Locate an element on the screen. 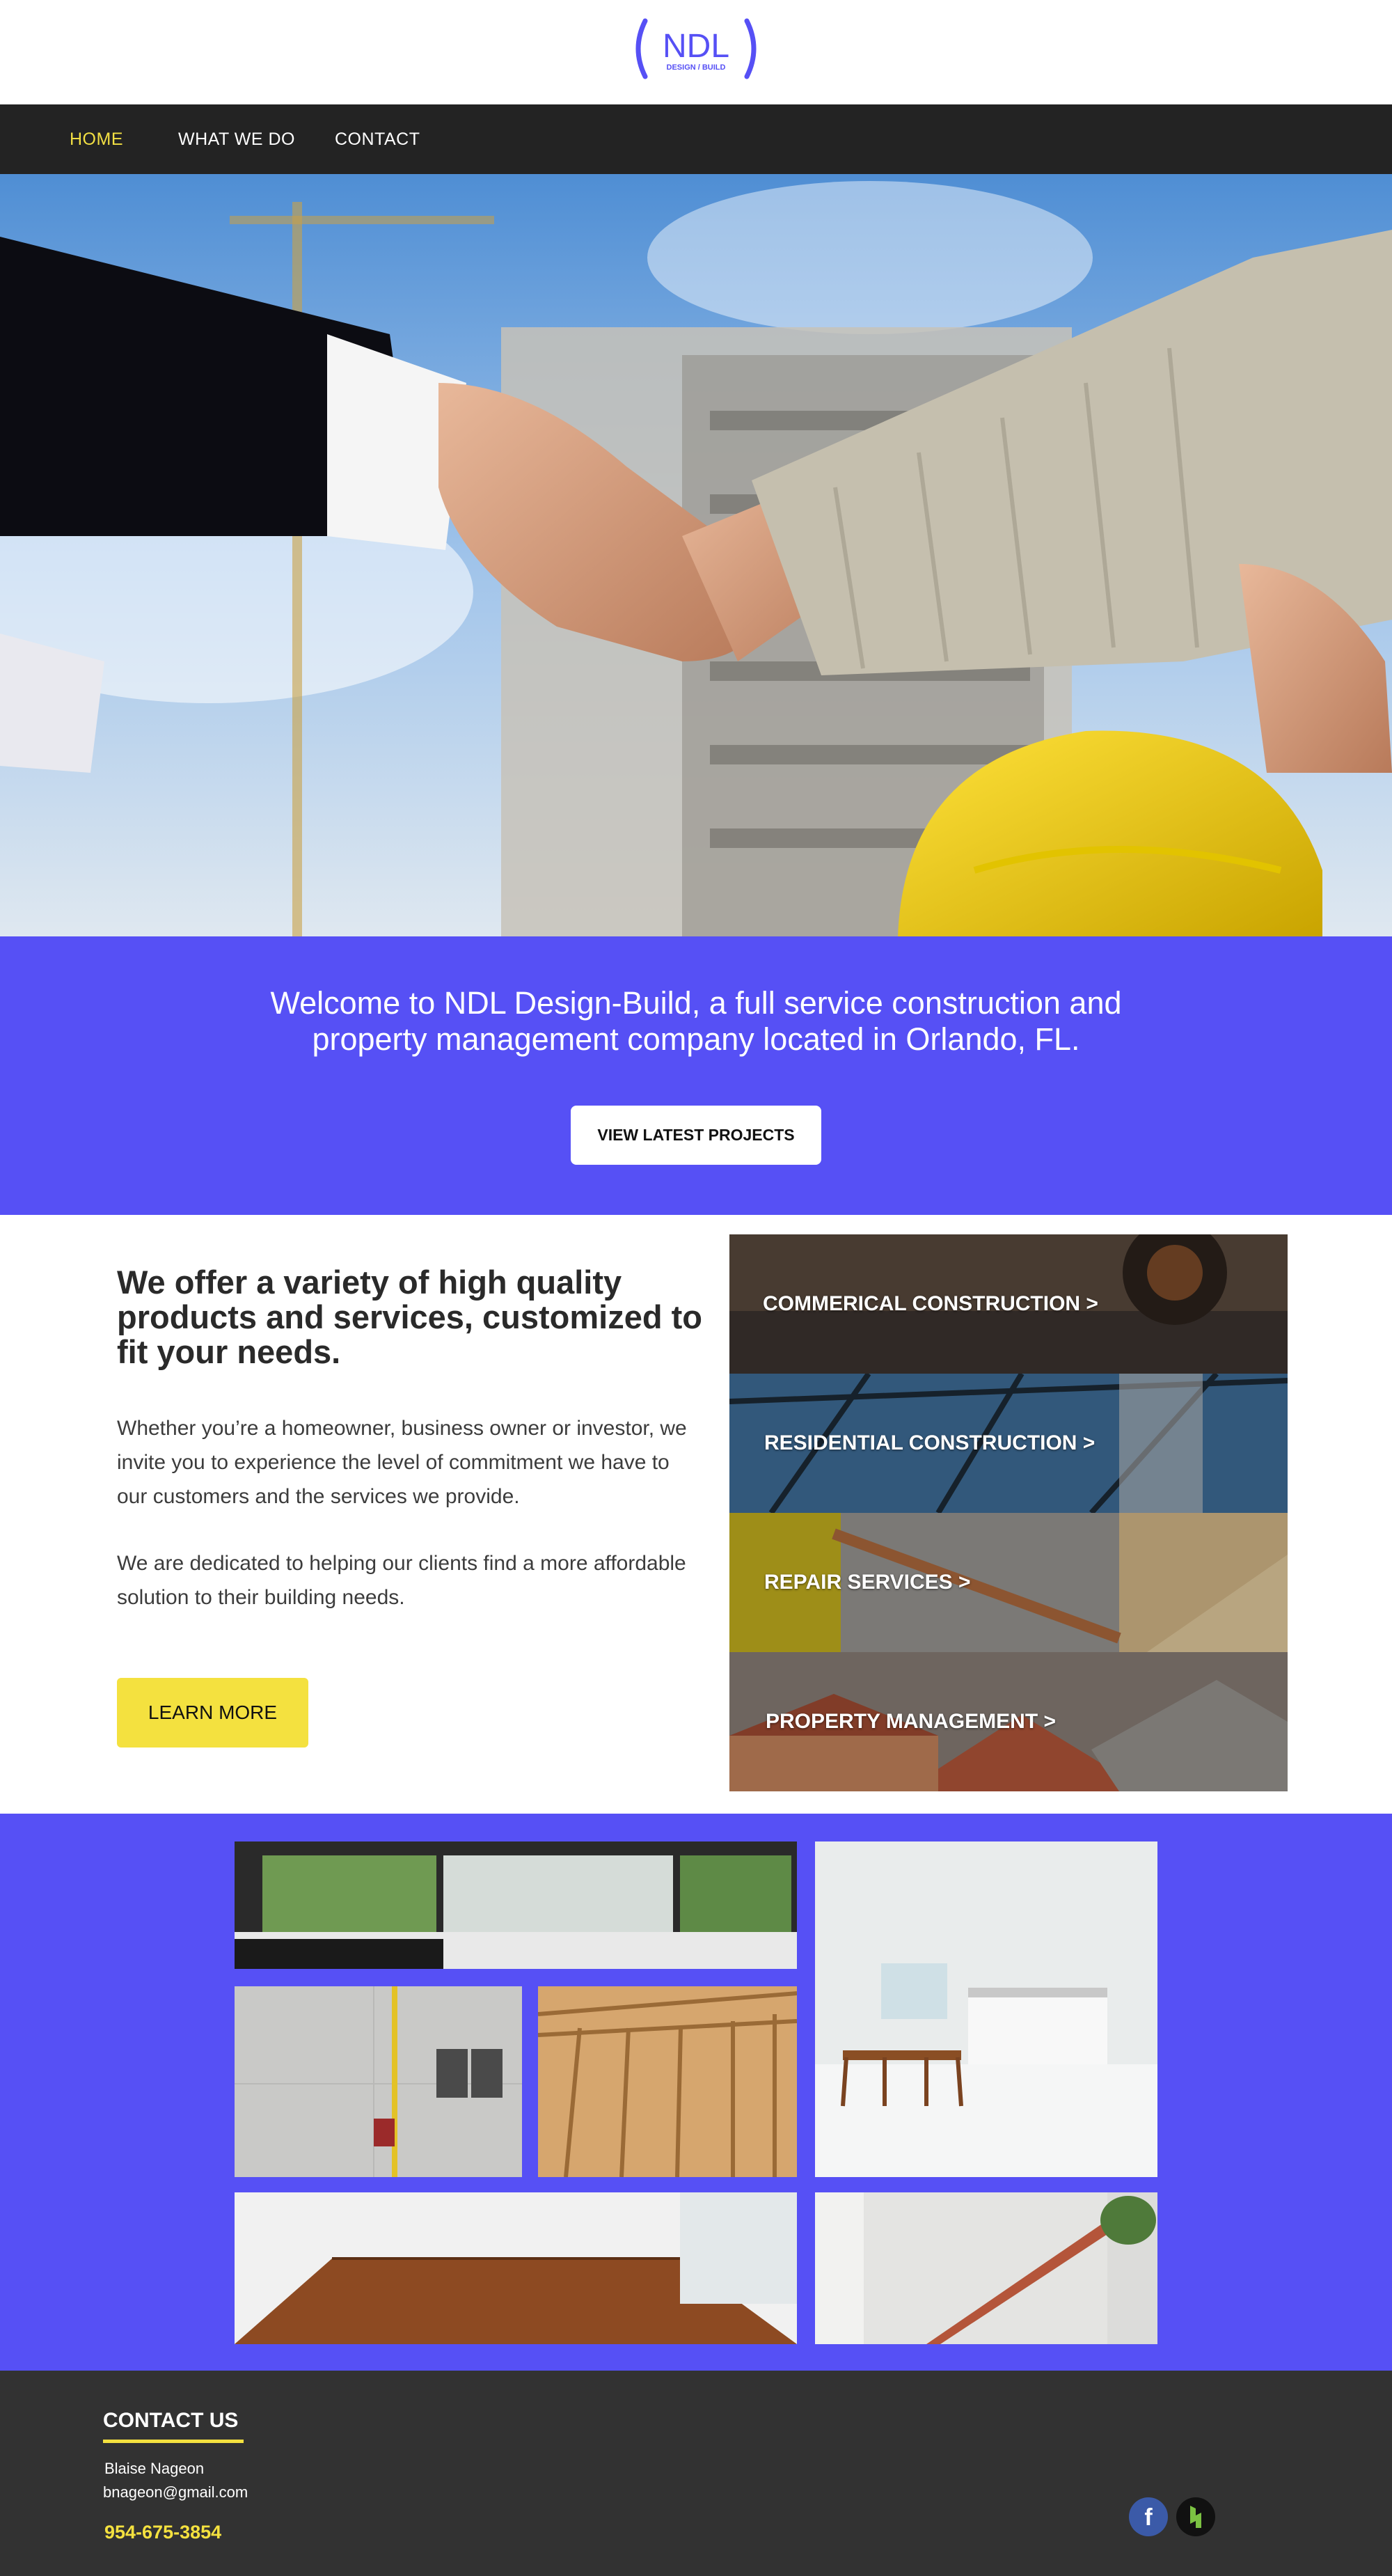  gallery-image-dining-room is located at coordinates (986, 2009).